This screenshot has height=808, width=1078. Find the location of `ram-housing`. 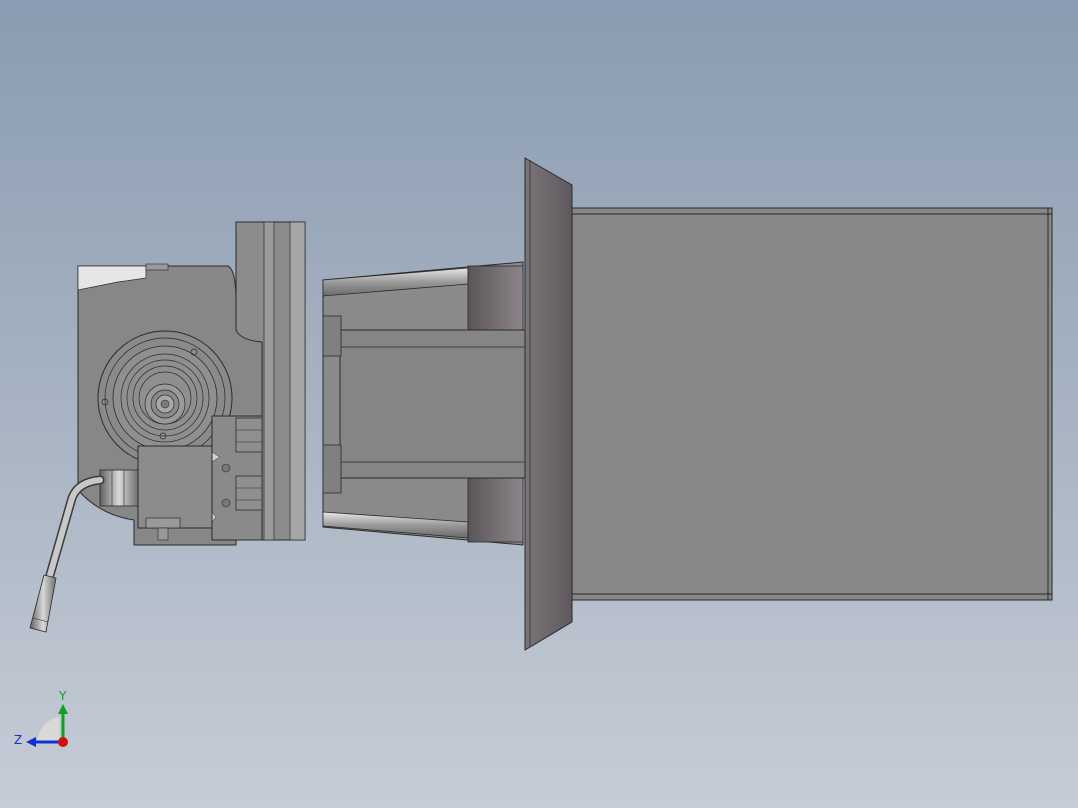

ram-housing is located at coordinates (424, 403).